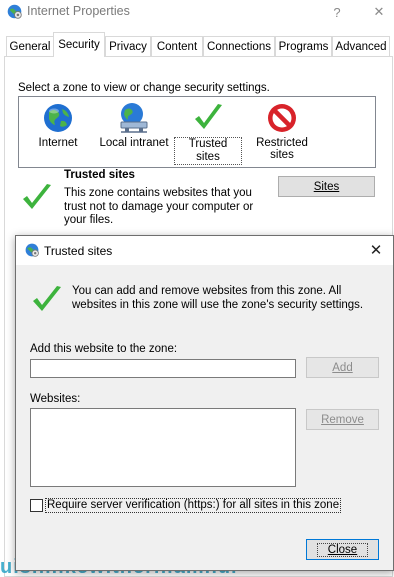 This screenshot has height=577, width=394. I want to click on zone-trusted-sites: Trusted sites, so click(208, 133).